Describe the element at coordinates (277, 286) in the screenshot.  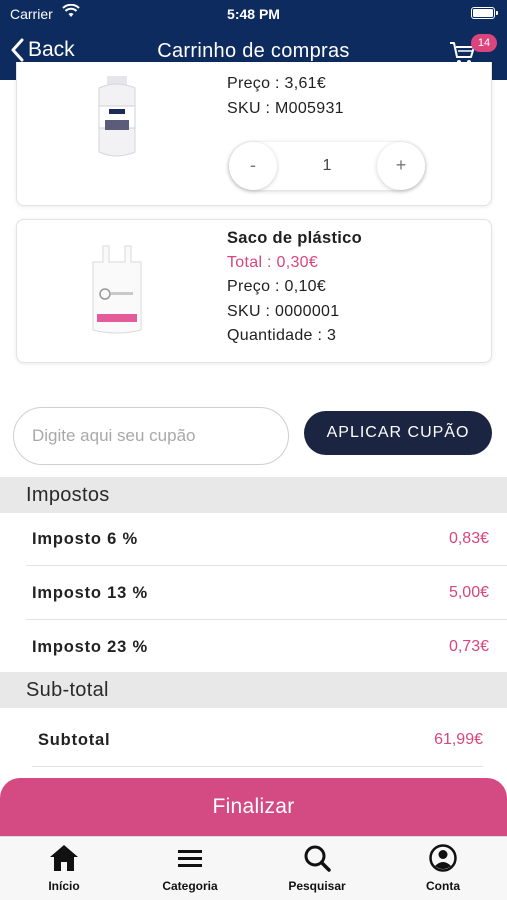
I see `product-price: Preço : 0,10€` at that location.